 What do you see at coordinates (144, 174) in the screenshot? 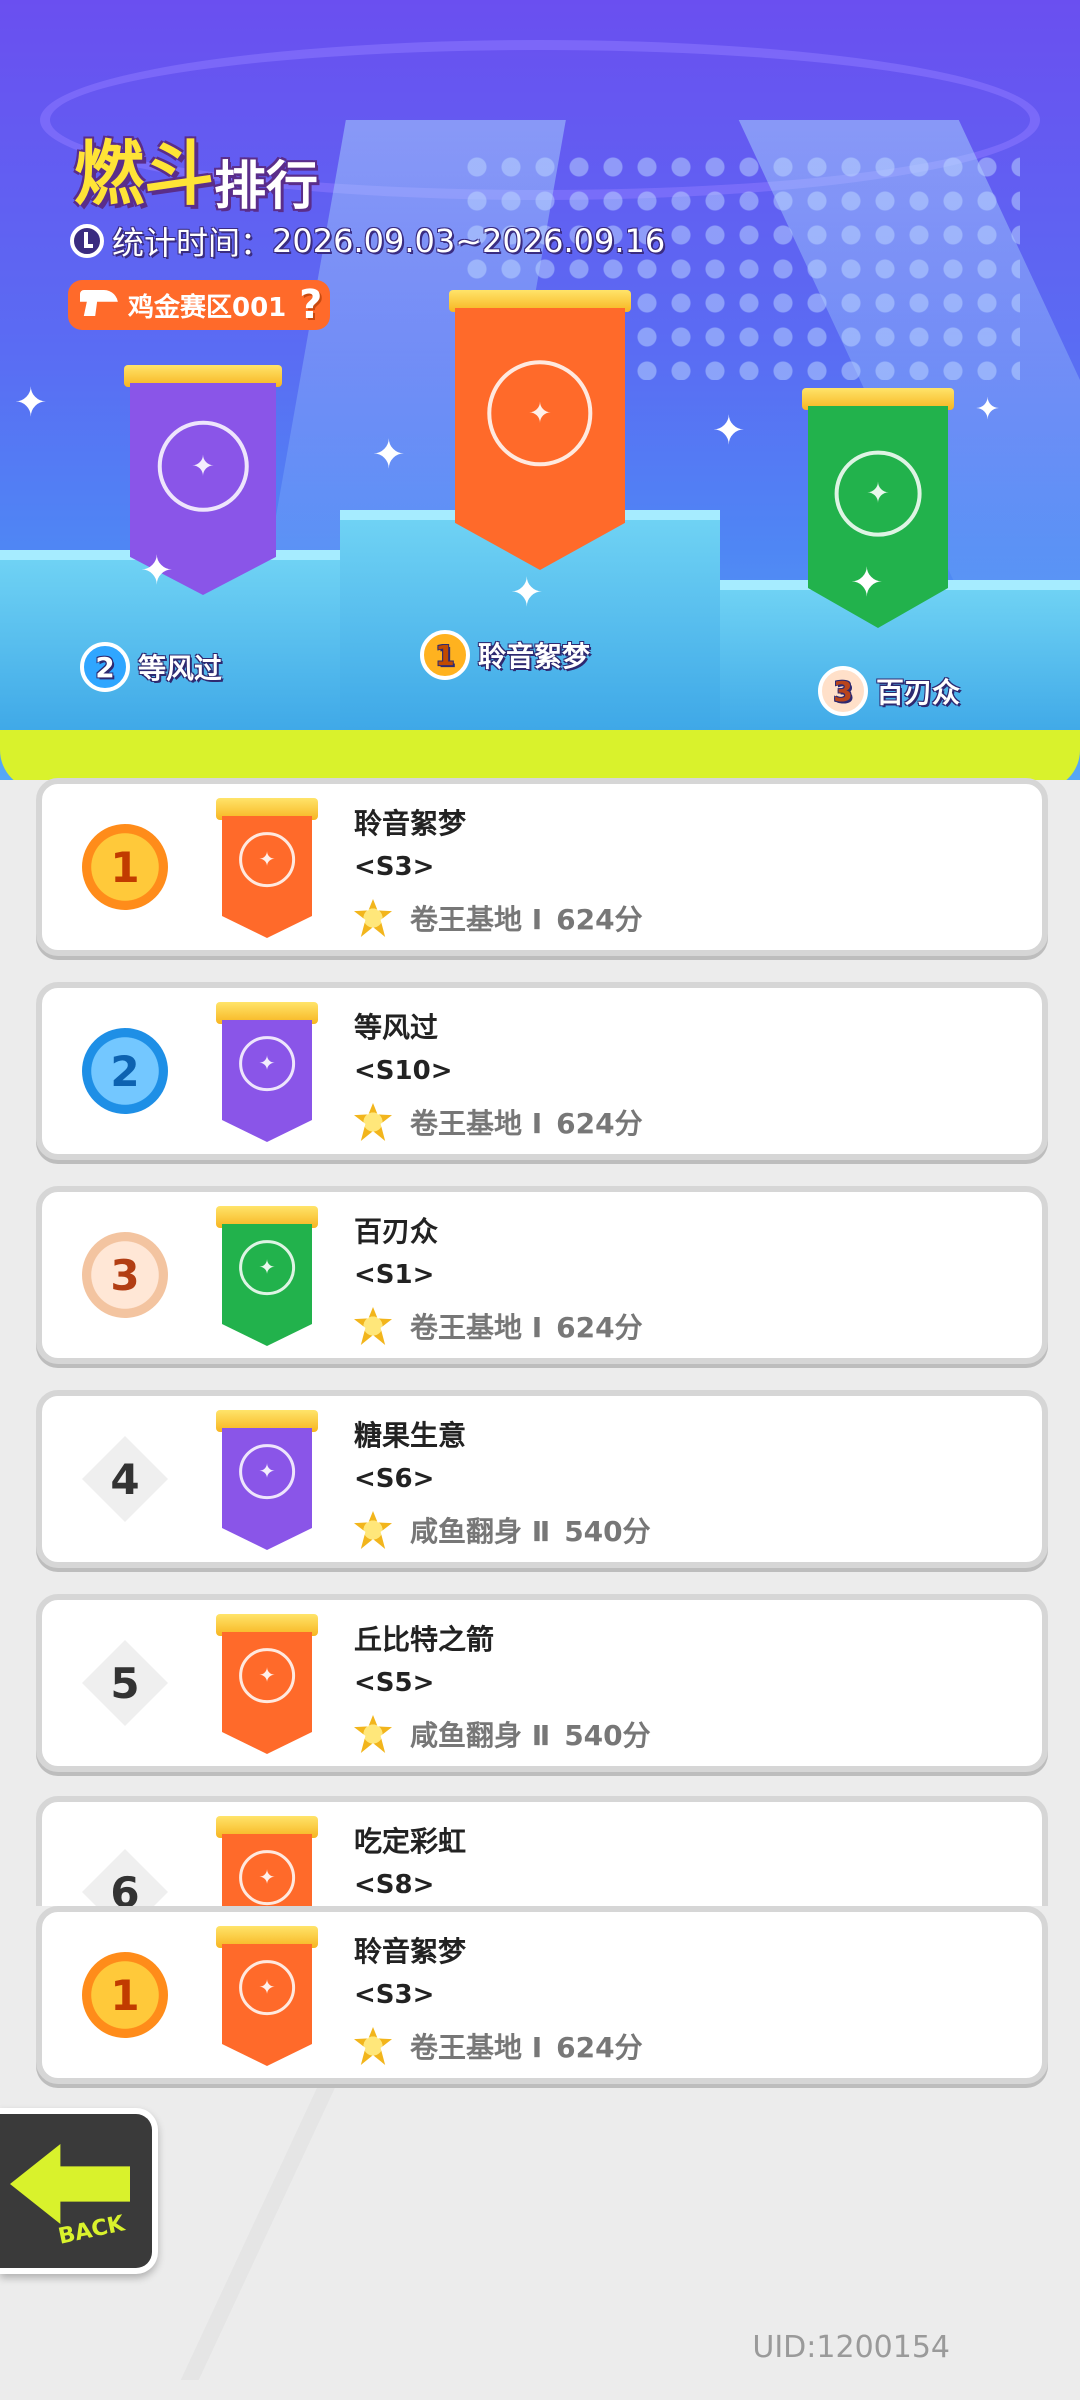
I see `title-highlight: 燃斗` at bounding box center [144, 174].